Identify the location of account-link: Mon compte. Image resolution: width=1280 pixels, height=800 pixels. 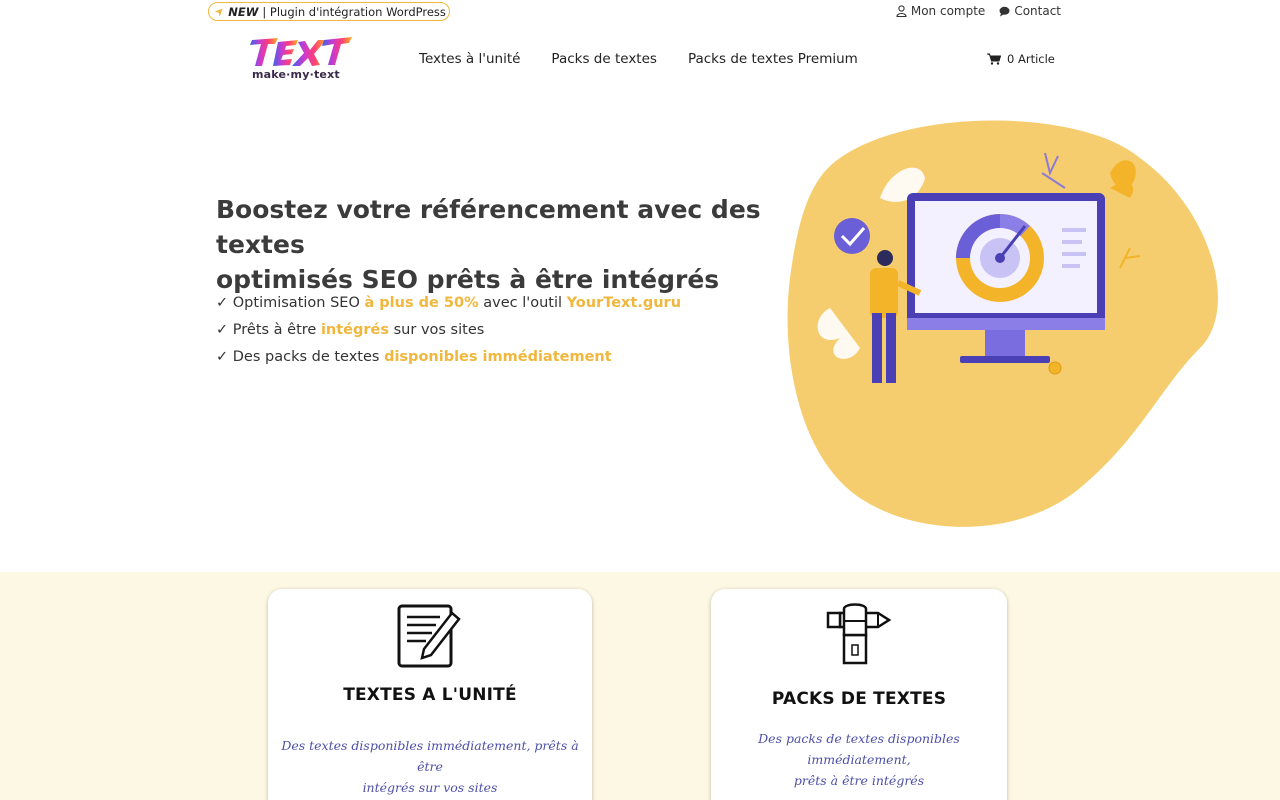
(940, 11).